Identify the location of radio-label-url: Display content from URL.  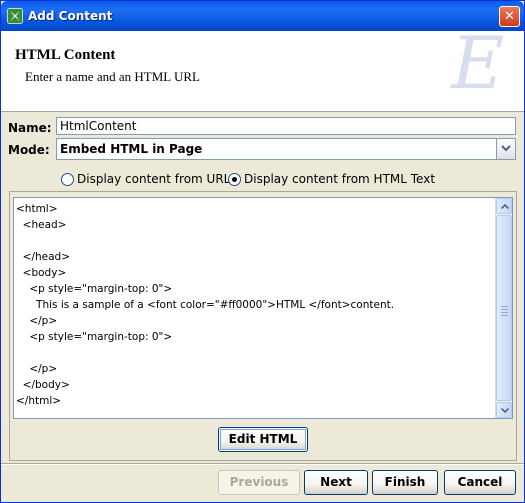
(154, 179).